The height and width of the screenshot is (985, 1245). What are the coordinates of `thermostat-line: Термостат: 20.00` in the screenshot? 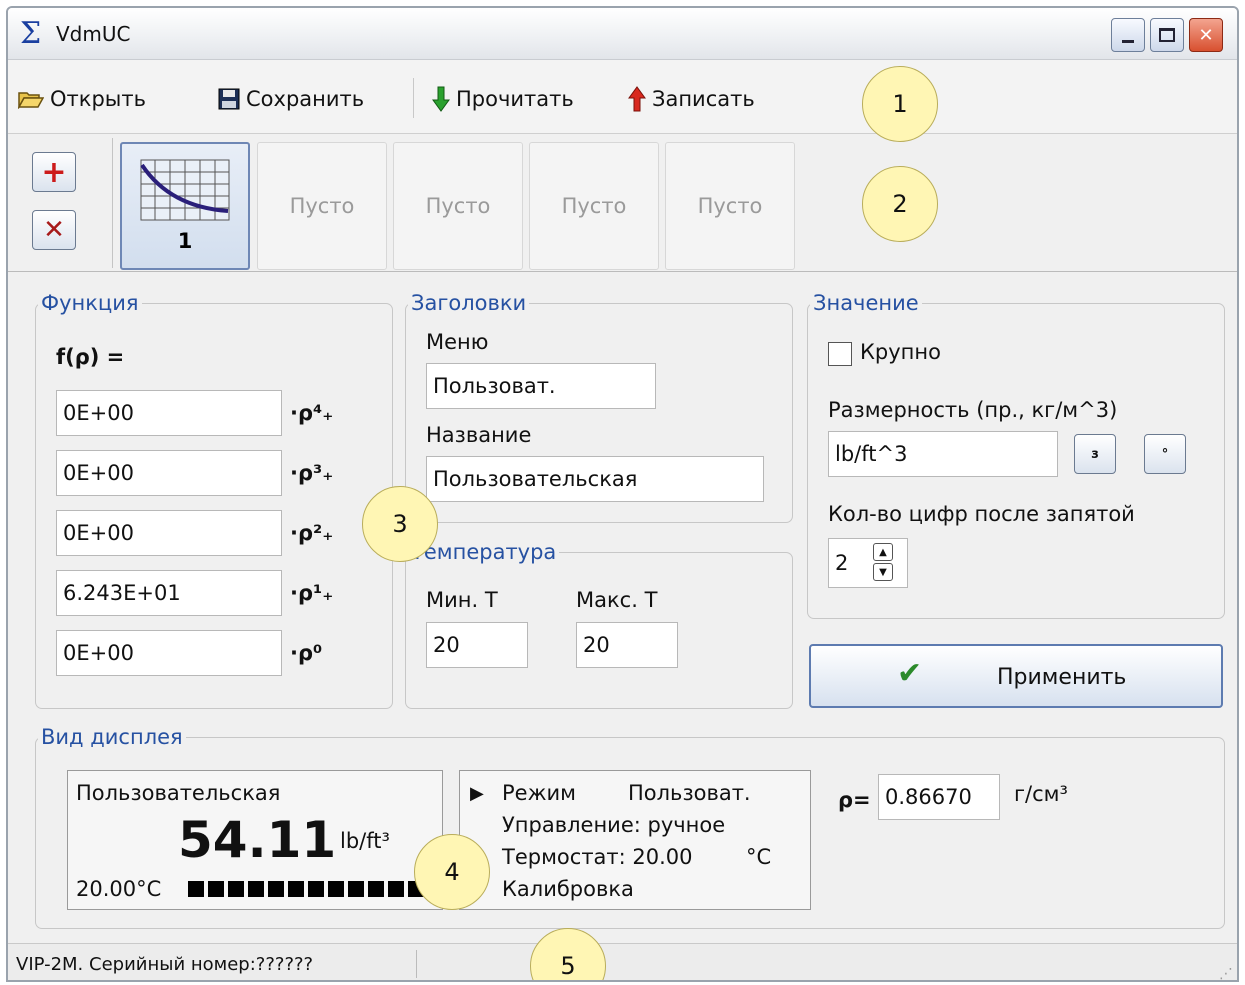 It's located at (597, 857).